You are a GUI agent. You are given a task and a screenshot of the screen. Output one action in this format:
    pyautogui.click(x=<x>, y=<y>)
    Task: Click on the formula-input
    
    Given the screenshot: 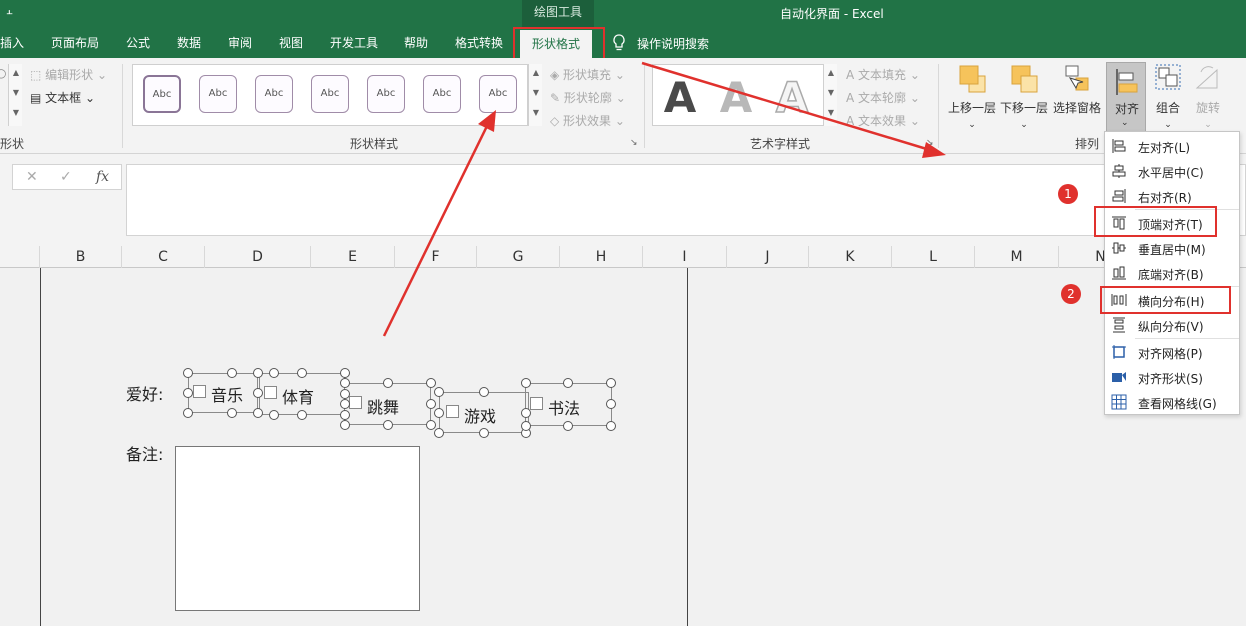 What is the action you would take?
    pyautogui.click(x=686, y=200)
    